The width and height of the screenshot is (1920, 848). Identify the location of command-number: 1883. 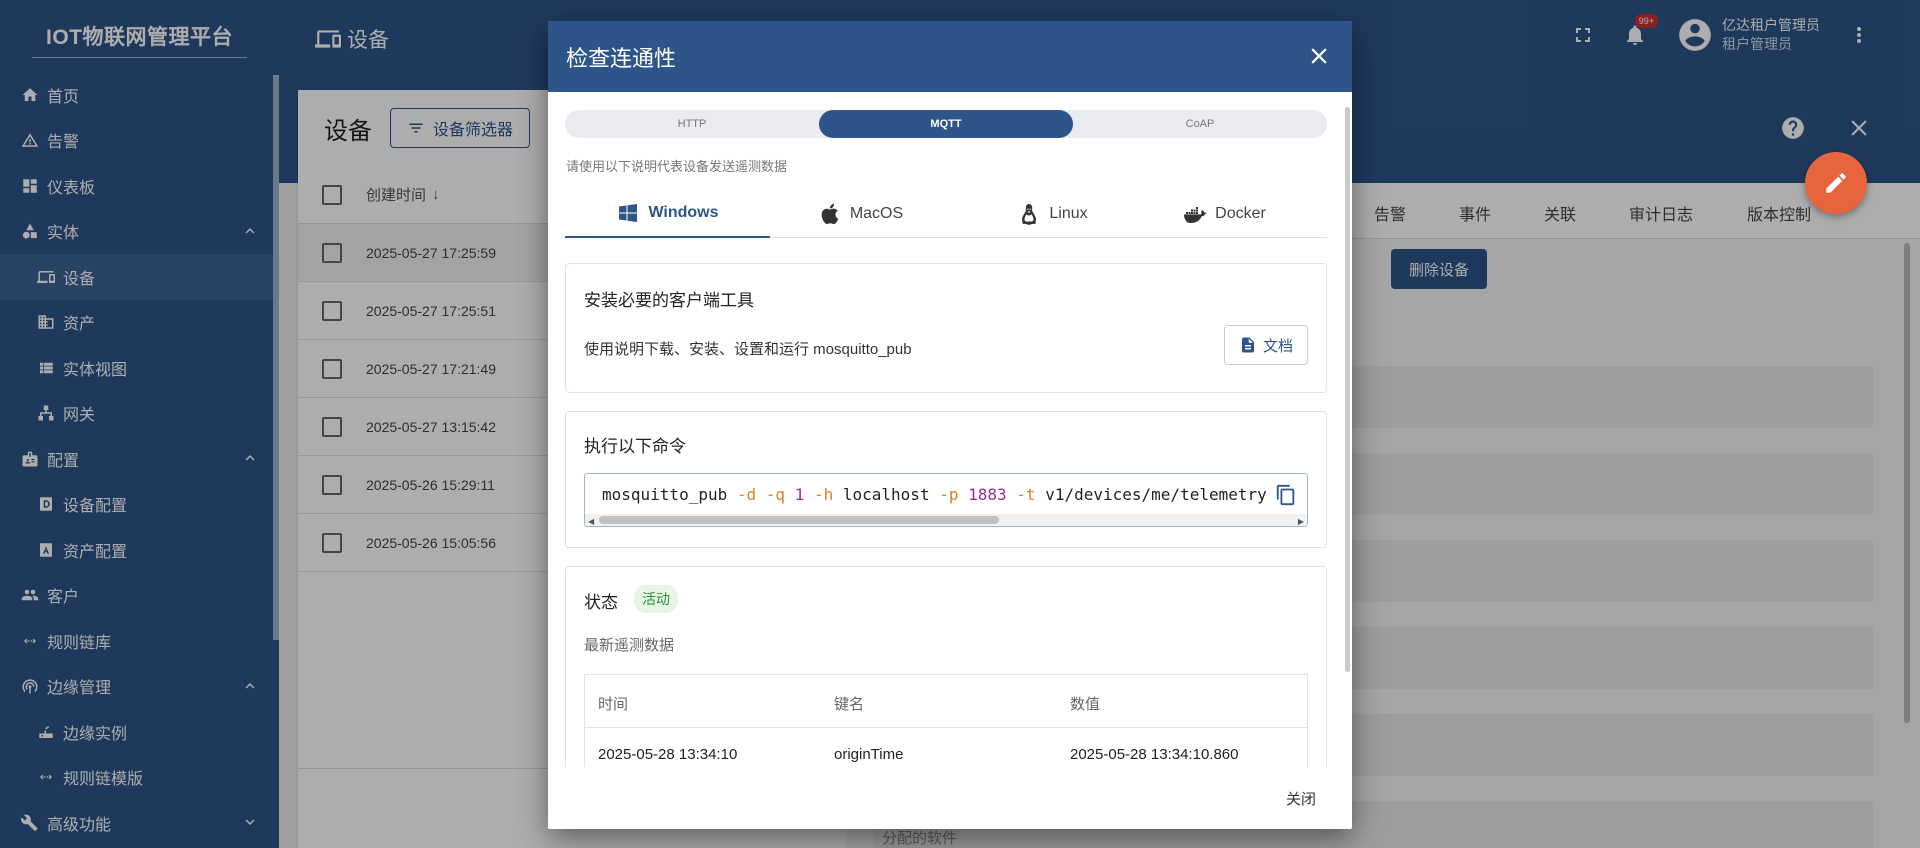
(987, 494).